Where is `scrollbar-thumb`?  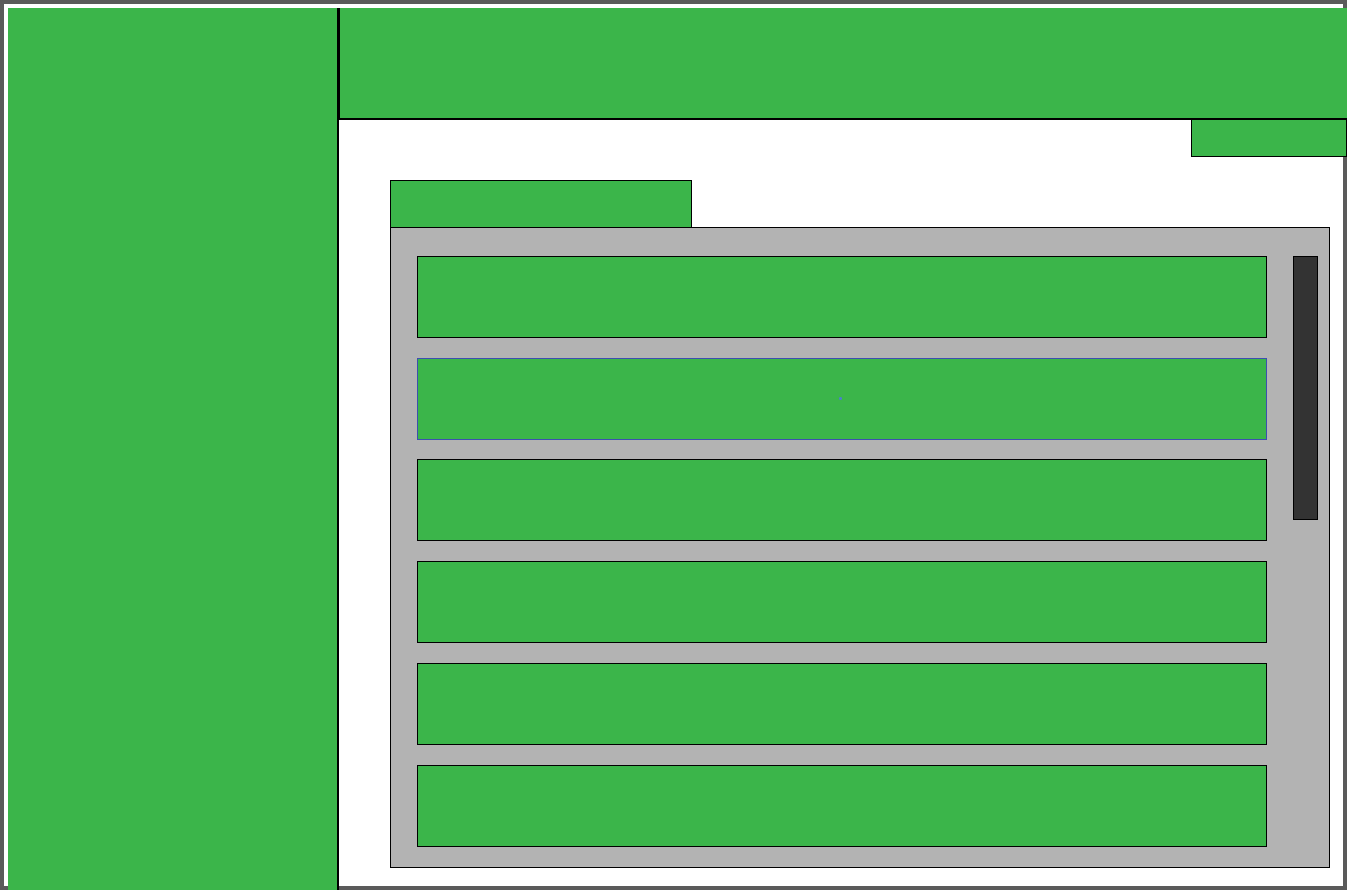 scrollbar-thumb is located at coordinates (1305, 388).